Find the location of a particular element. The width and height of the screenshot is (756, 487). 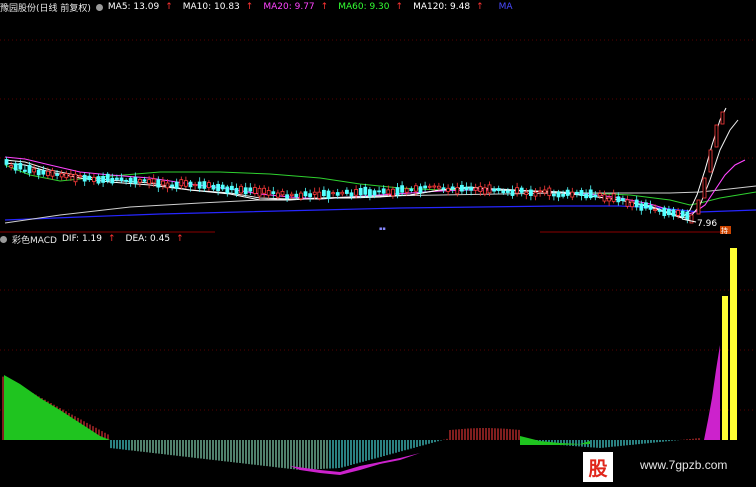

small-marker: ▪▪ is located at coordinates (382, 229).